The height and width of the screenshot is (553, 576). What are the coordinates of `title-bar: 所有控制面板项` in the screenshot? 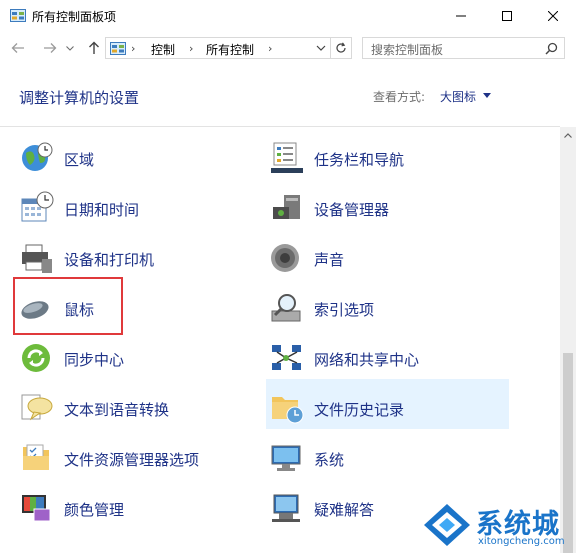 It's located at (288, 16).